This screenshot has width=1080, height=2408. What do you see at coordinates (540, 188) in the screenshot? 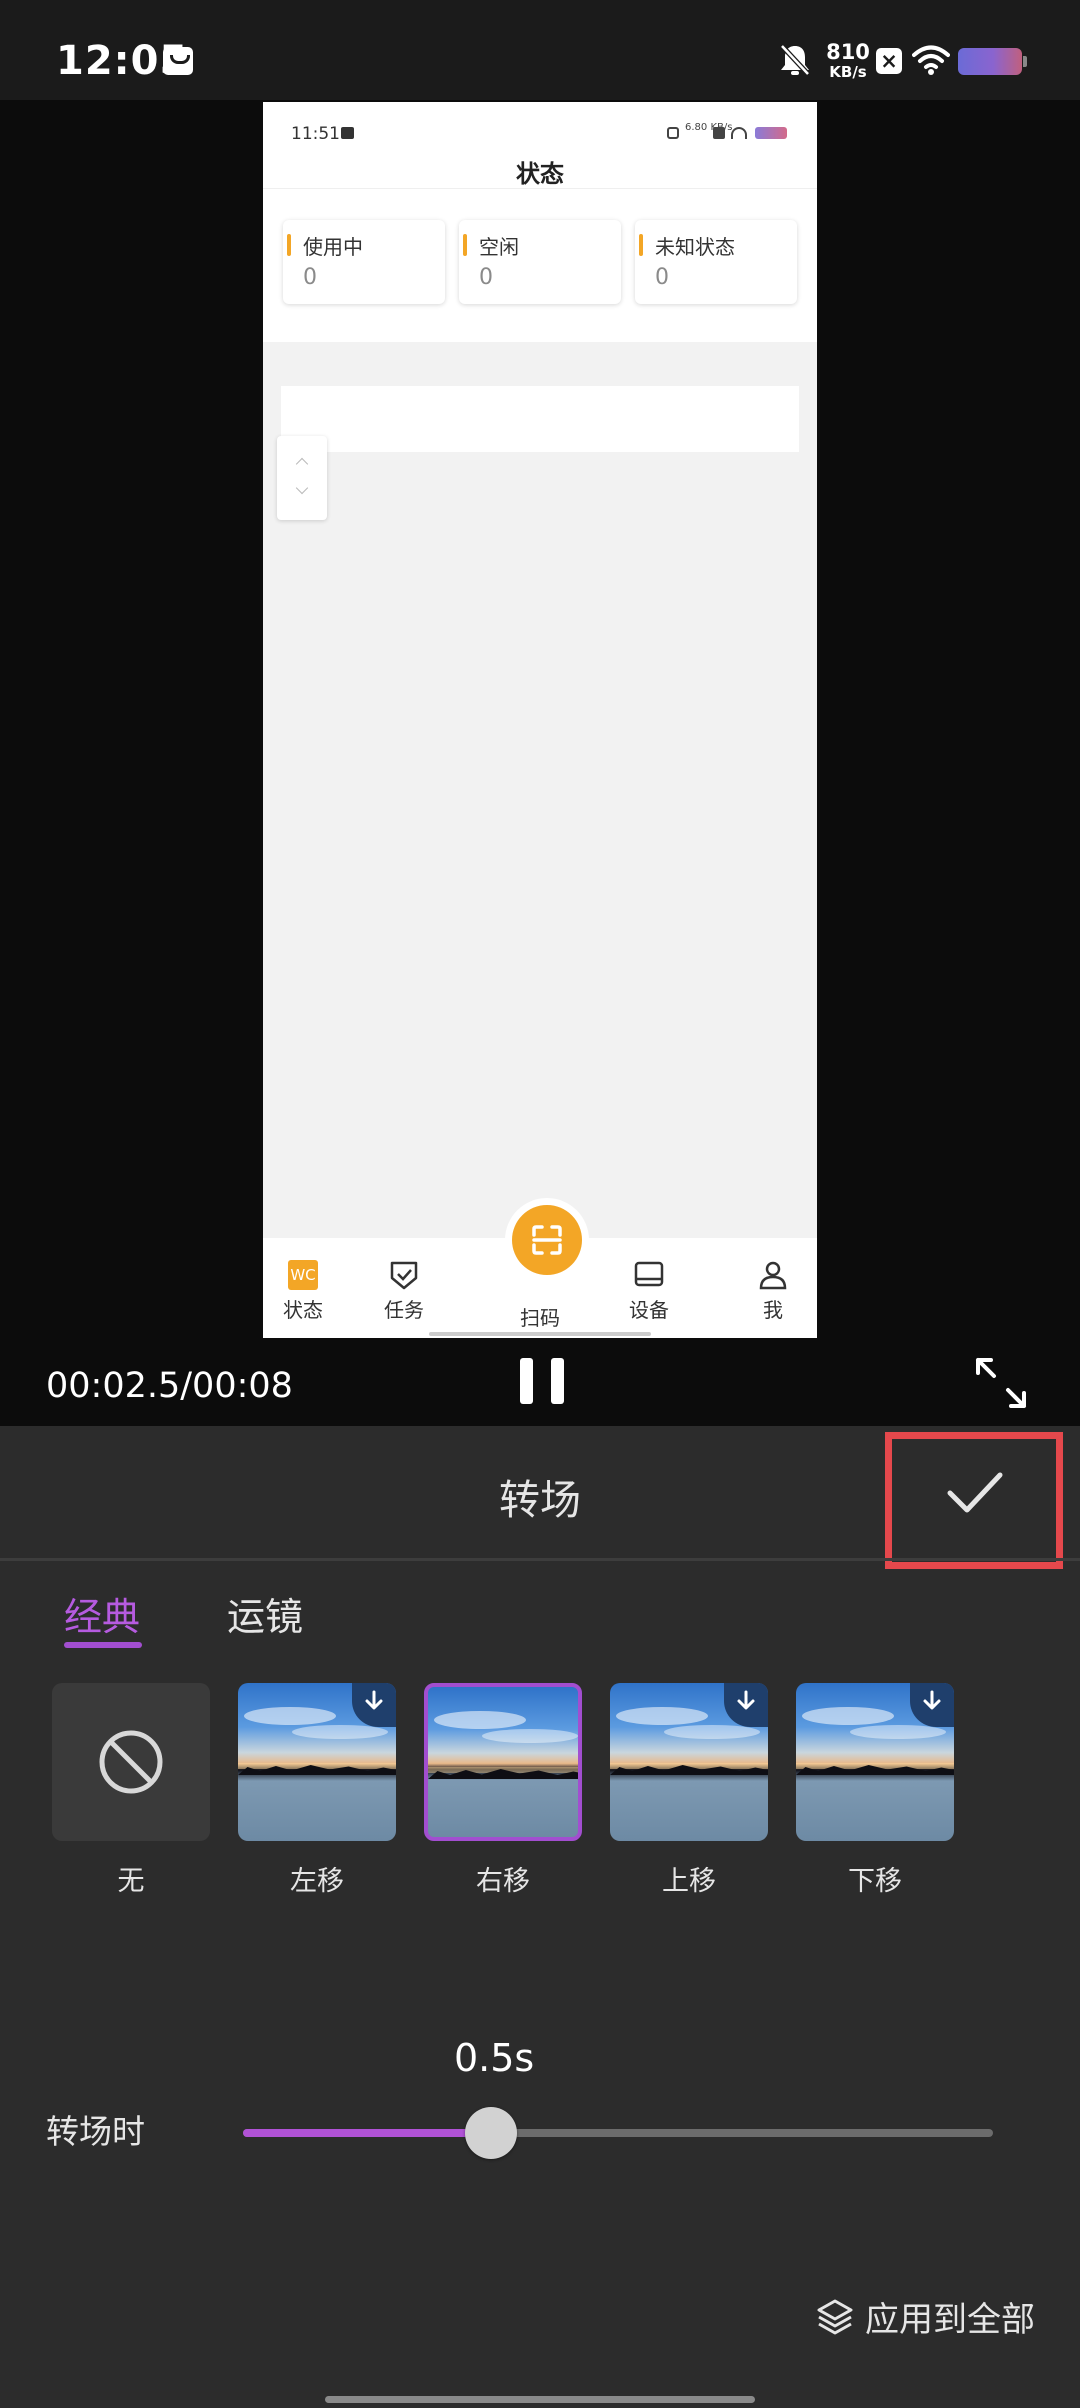
I see `preview-divider` at bounding box center [540, 188].